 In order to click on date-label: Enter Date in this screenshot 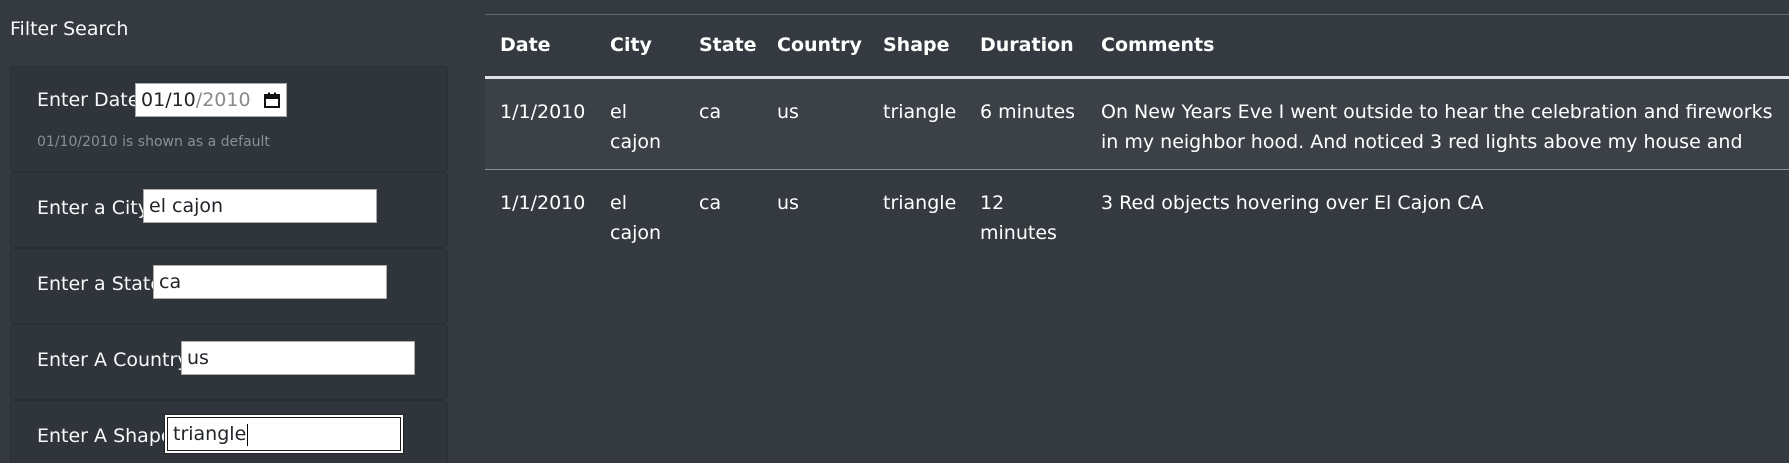, I will do `click(88, 100)`.